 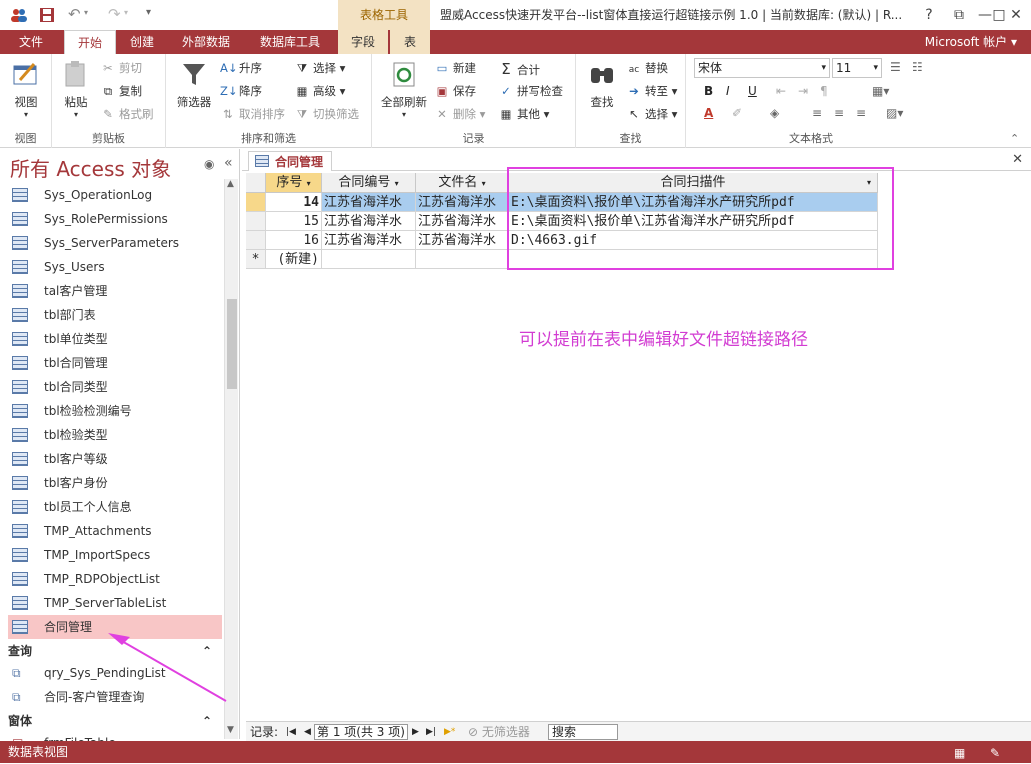 What do you see at coordinates (499, 732) in the screenshot?
I see `filter-status: ⊘ 无筛选器` at bounding box center [499, 732].